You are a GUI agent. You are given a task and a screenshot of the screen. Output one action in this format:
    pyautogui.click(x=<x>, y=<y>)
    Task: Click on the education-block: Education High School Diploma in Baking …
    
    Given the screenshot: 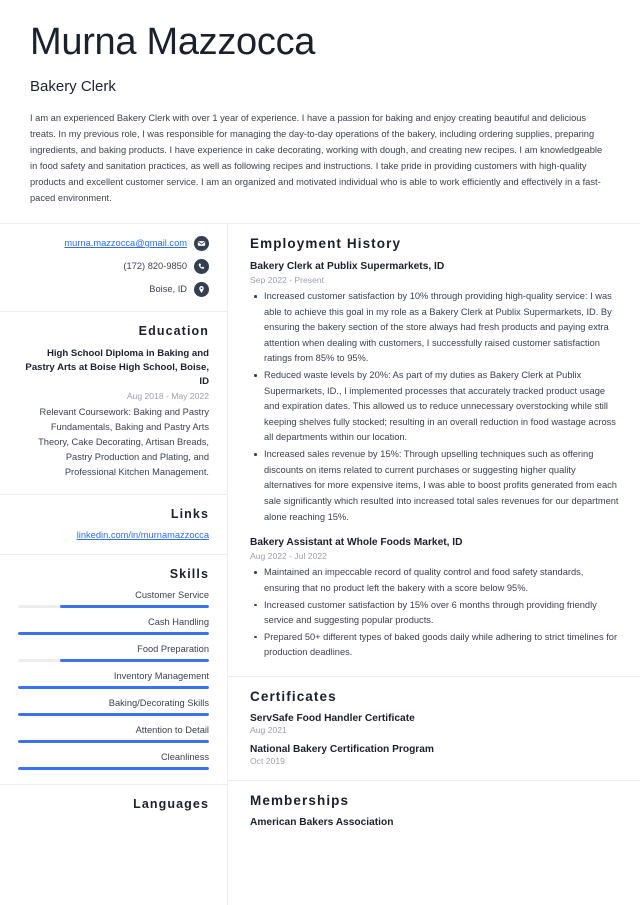 What is the action you would take?
    pyautogui.click(x=113, y=404)
    